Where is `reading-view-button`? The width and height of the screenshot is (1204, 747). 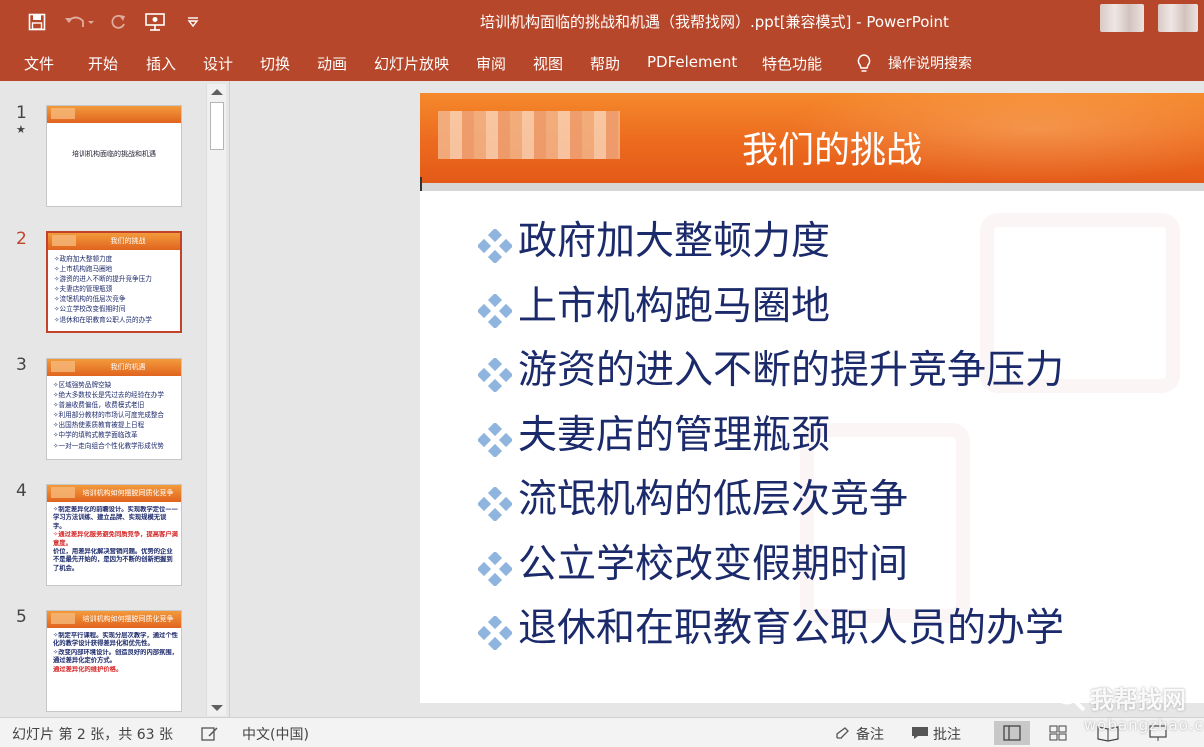 reading-view-button is located at coordinates (1108, 733).